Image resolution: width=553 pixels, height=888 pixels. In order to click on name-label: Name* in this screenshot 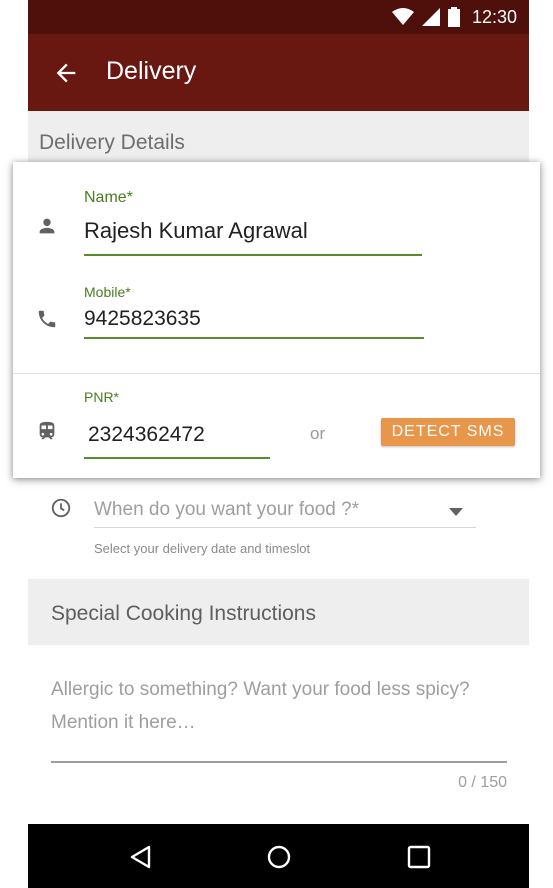, I will do `click(108, 197)`.